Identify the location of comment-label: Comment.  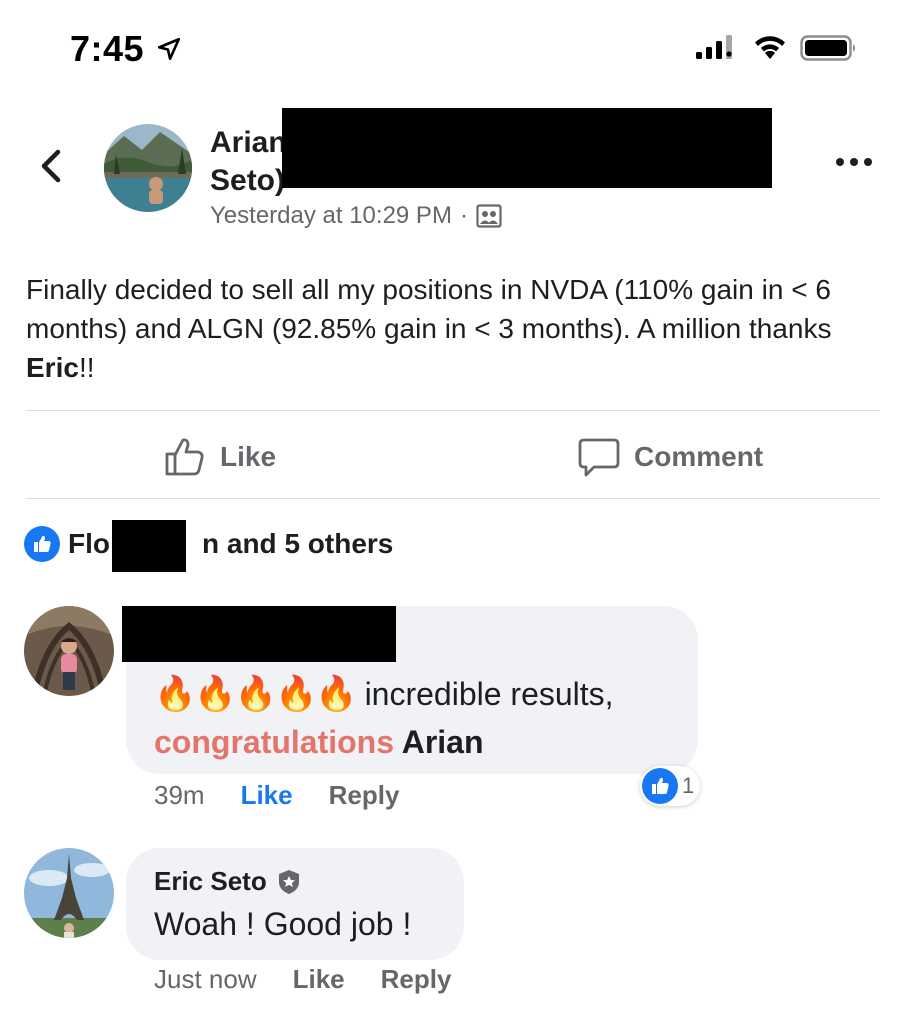
(699, 456).